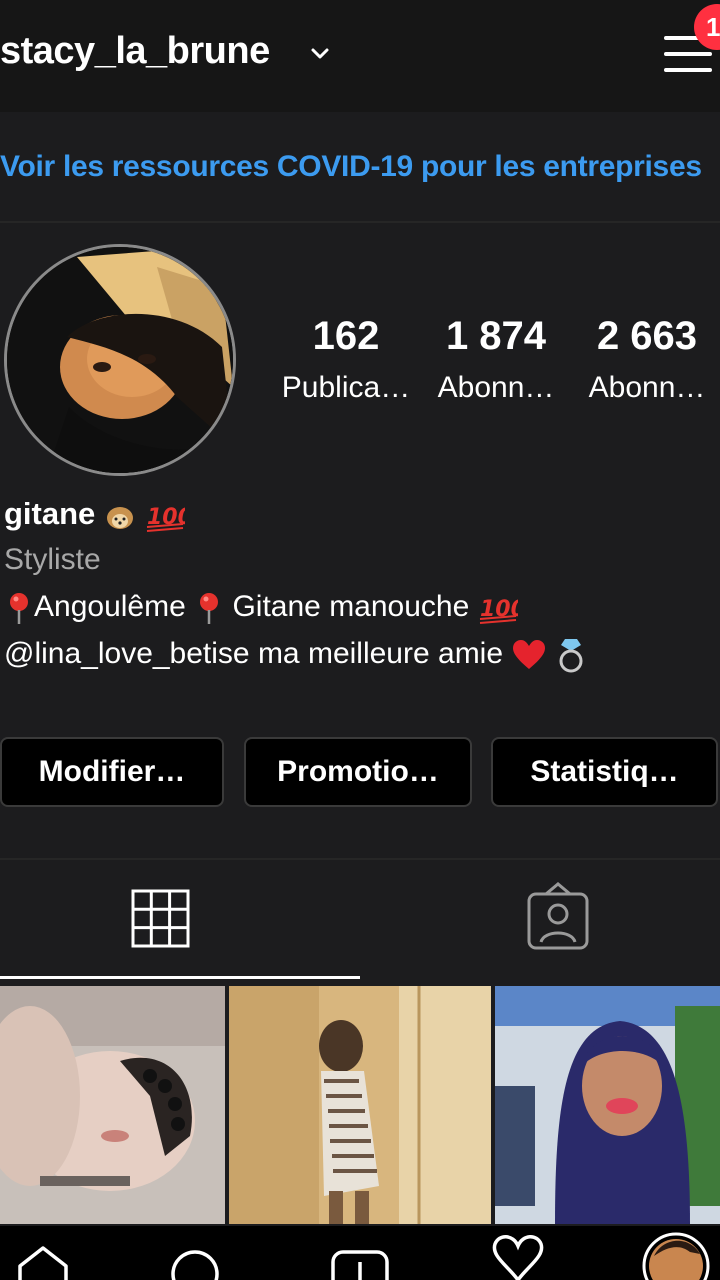  I want to click on account-username: stacy_la_brune, so click(135, 51).